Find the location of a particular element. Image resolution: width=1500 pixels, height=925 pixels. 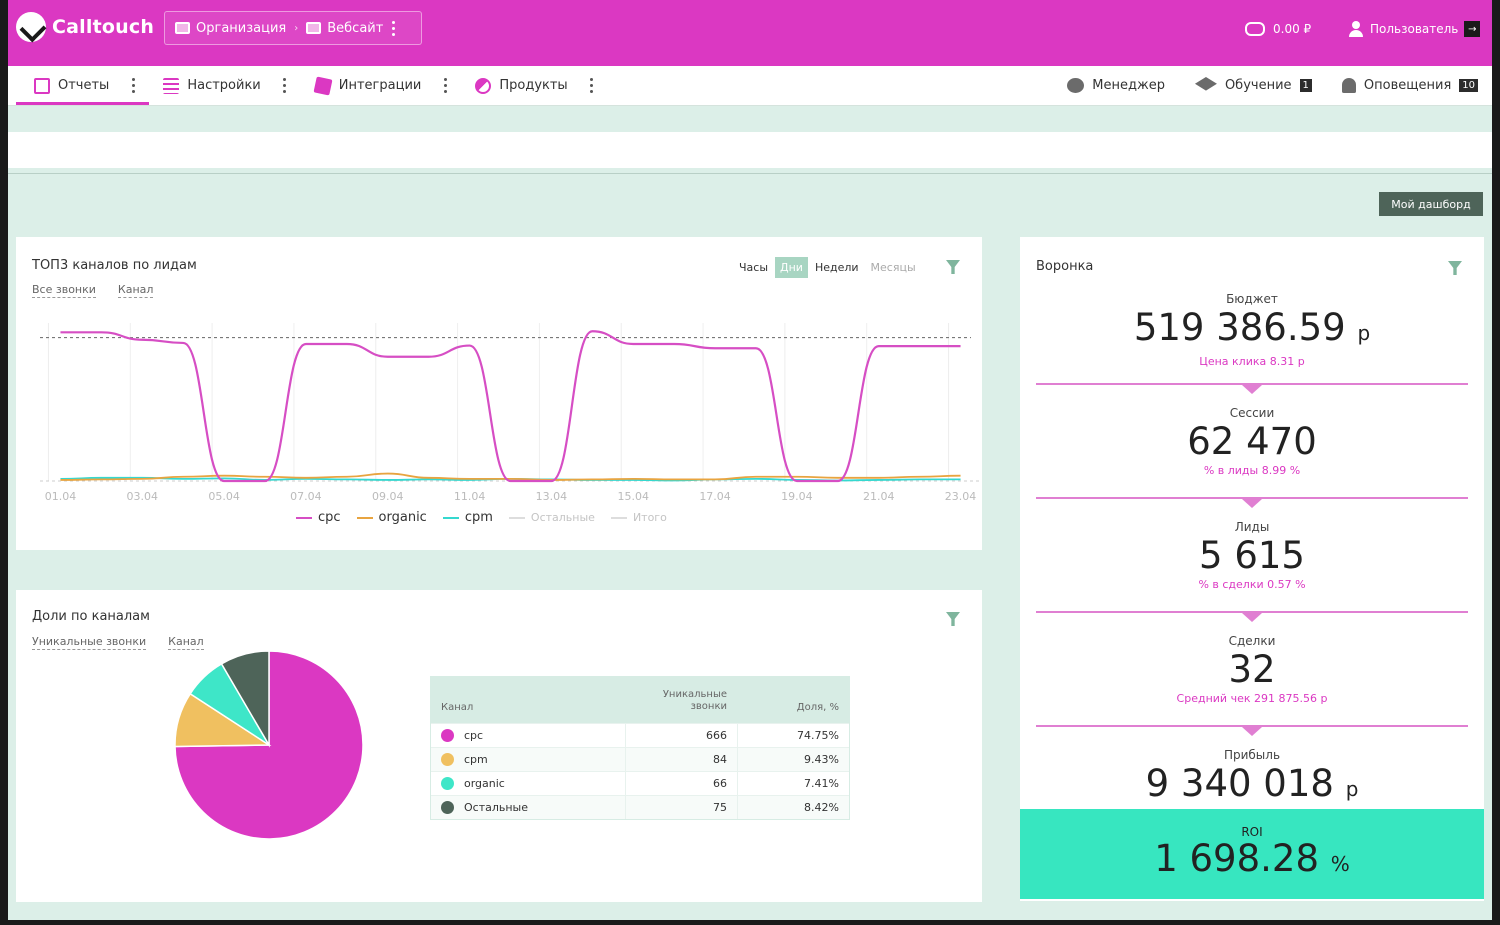

roi-block: ROI 1 698.28 % is located at coordinates (1252, 854).